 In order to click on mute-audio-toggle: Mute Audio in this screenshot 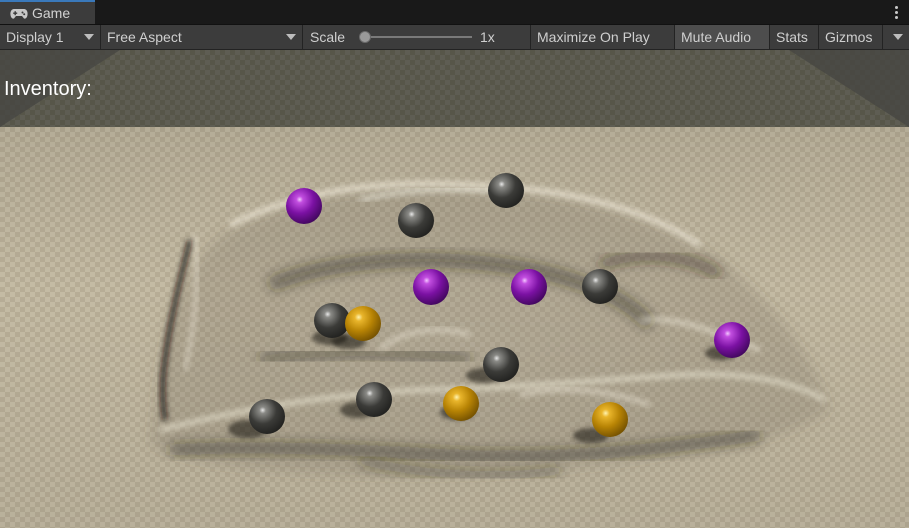, I will do `click(722, 37)`.